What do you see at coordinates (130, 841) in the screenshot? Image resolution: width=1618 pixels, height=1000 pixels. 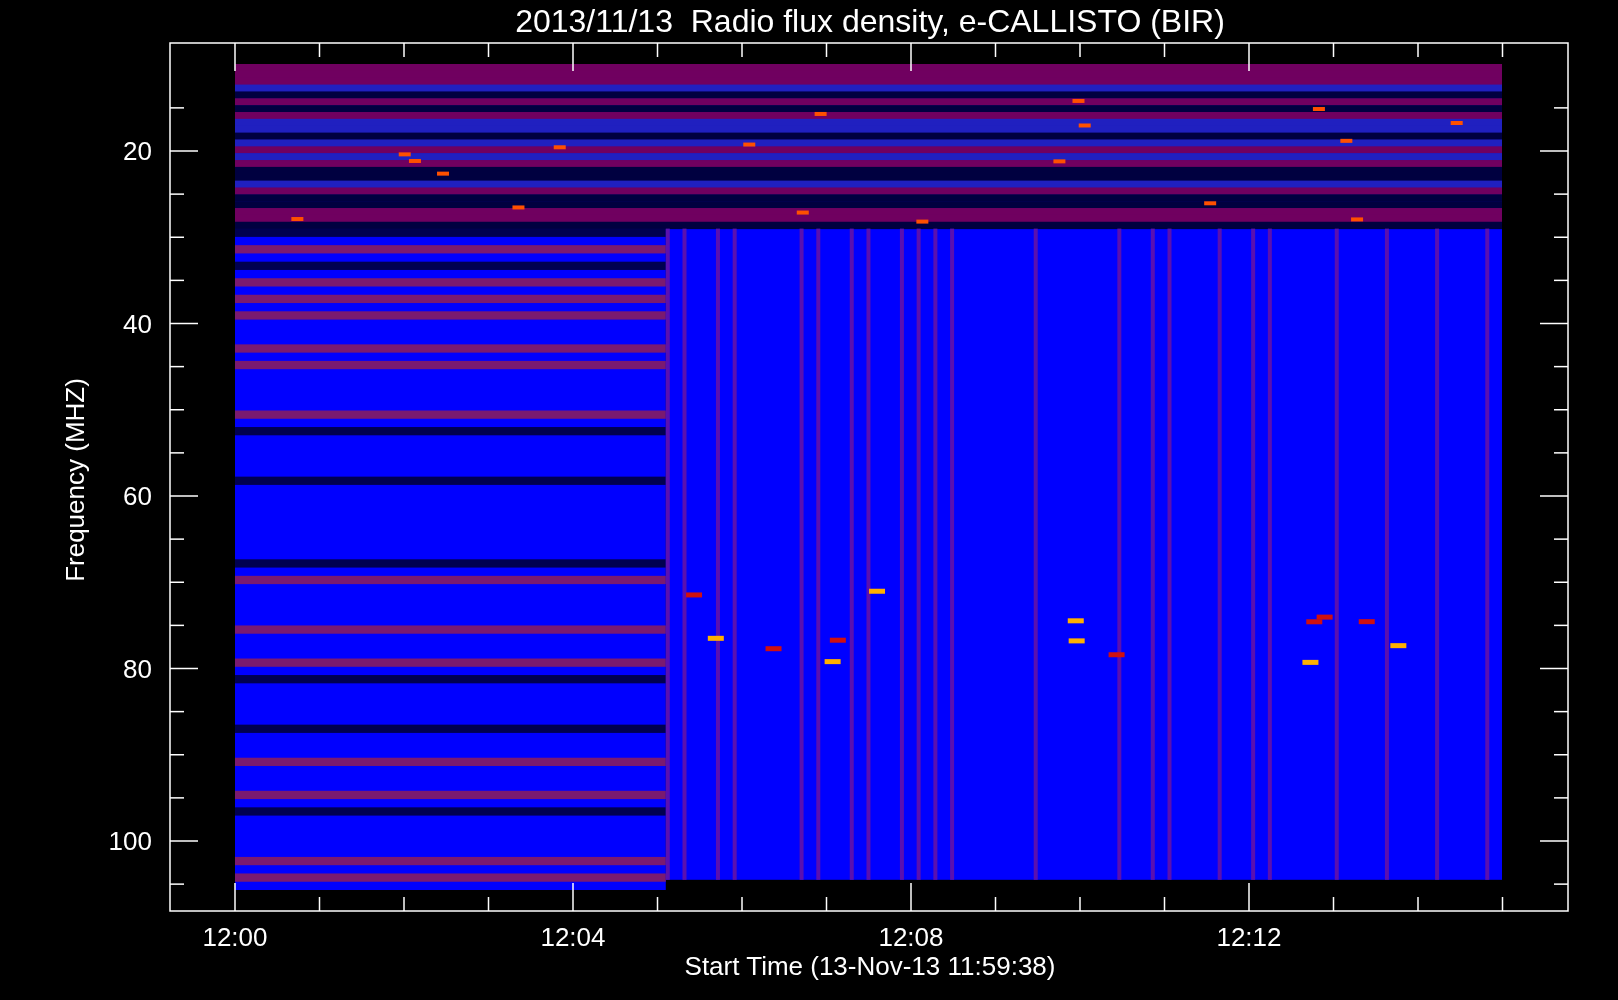 I see `y-tick-label: 100` at bounding box center [130, 841].